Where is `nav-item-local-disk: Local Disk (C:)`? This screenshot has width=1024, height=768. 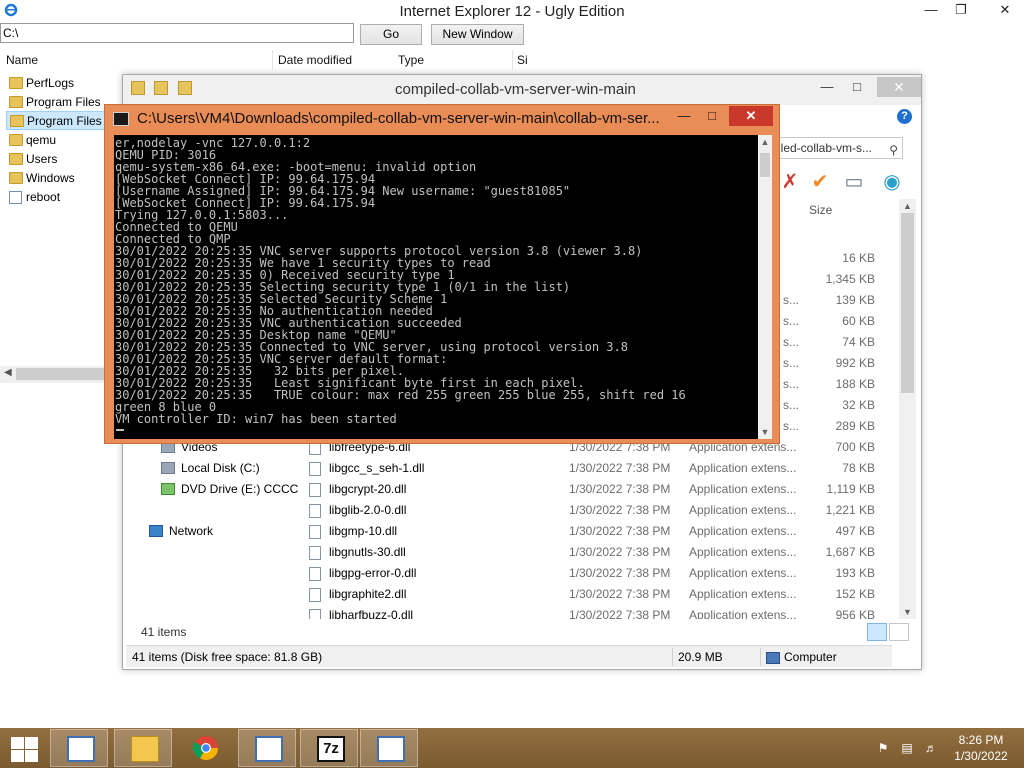
nav-item-local-disk: Local Disk (C:) is located at coordinates (209, 468).